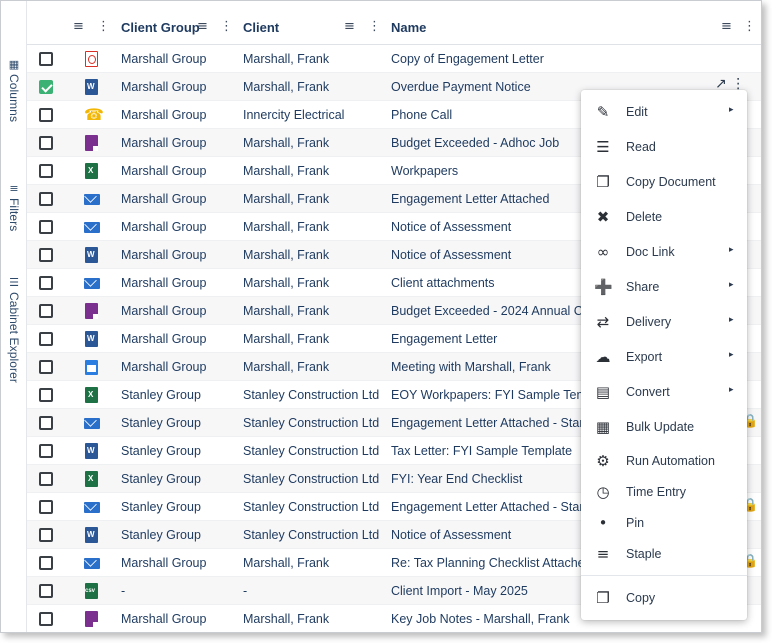 The height and width of the screenshot is (643, 772). Describe the element at coordinates (635, 523) in the screenshot. I see `menu-item-label: Pin` at that location.